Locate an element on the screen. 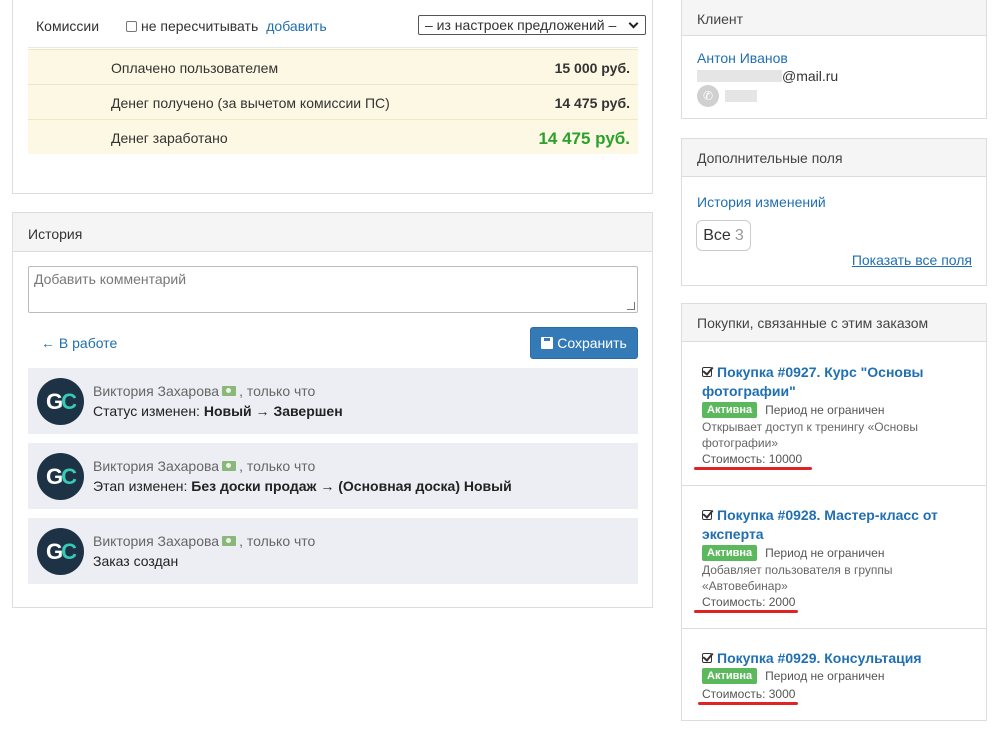 The image size is (1000, 742). commission-source-value: – из настроек предложений – is located at coordinates (521, 25).